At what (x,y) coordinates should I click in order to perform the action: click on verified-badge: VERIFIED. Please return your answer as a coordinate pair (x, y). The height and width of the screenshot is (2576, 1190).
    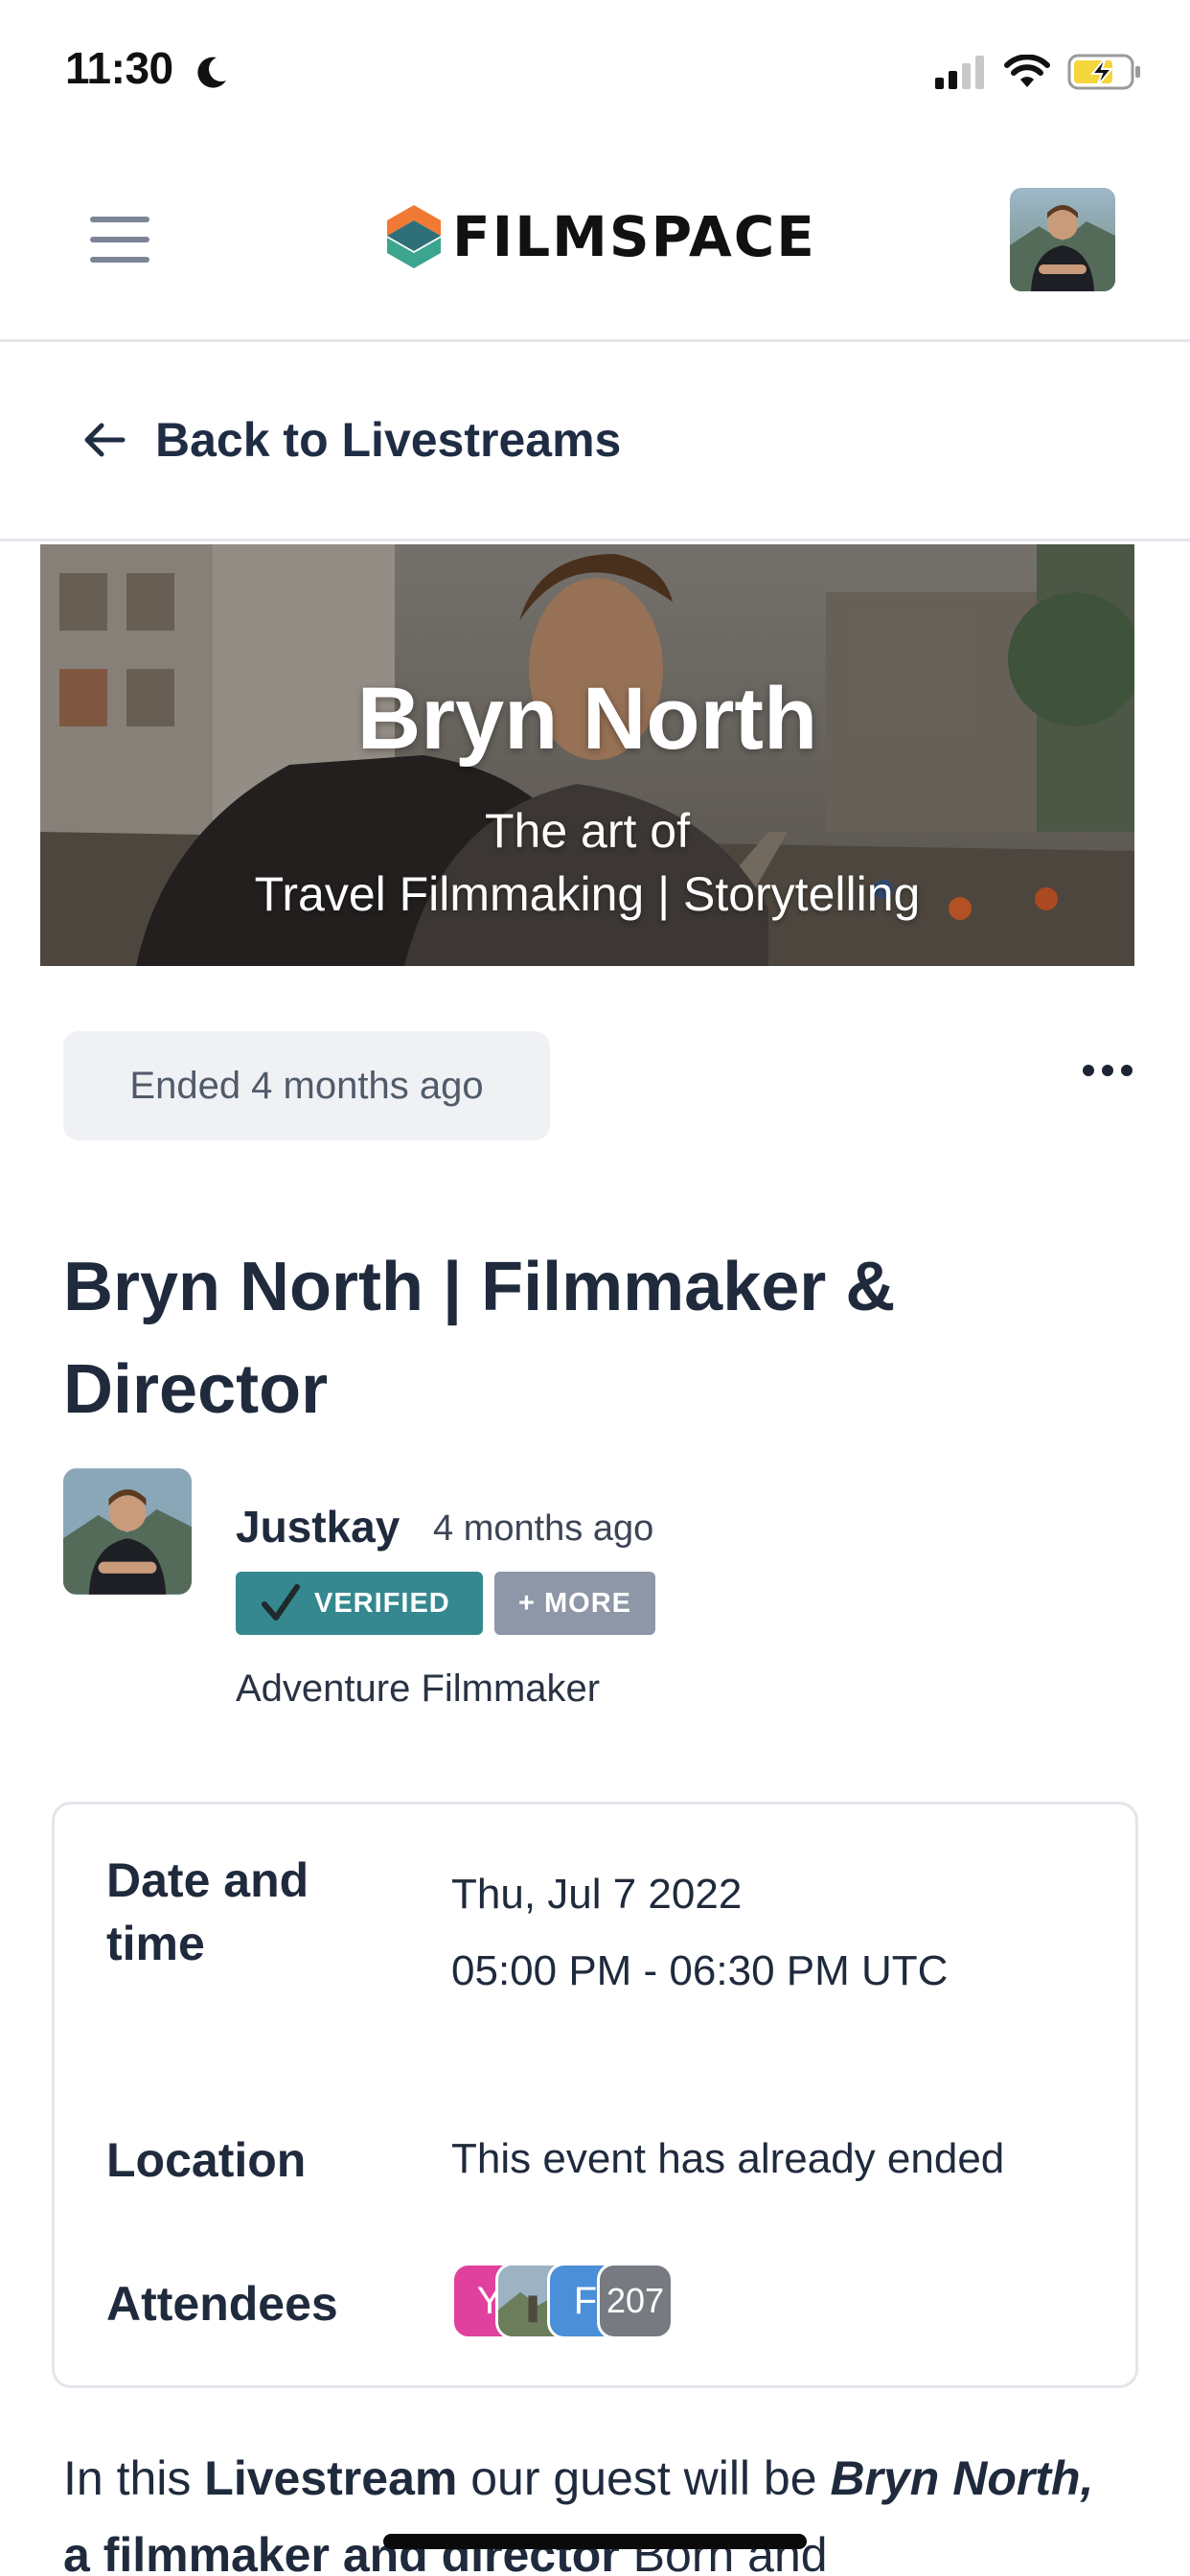
    Looking at the image, I should click on (359, 1603).